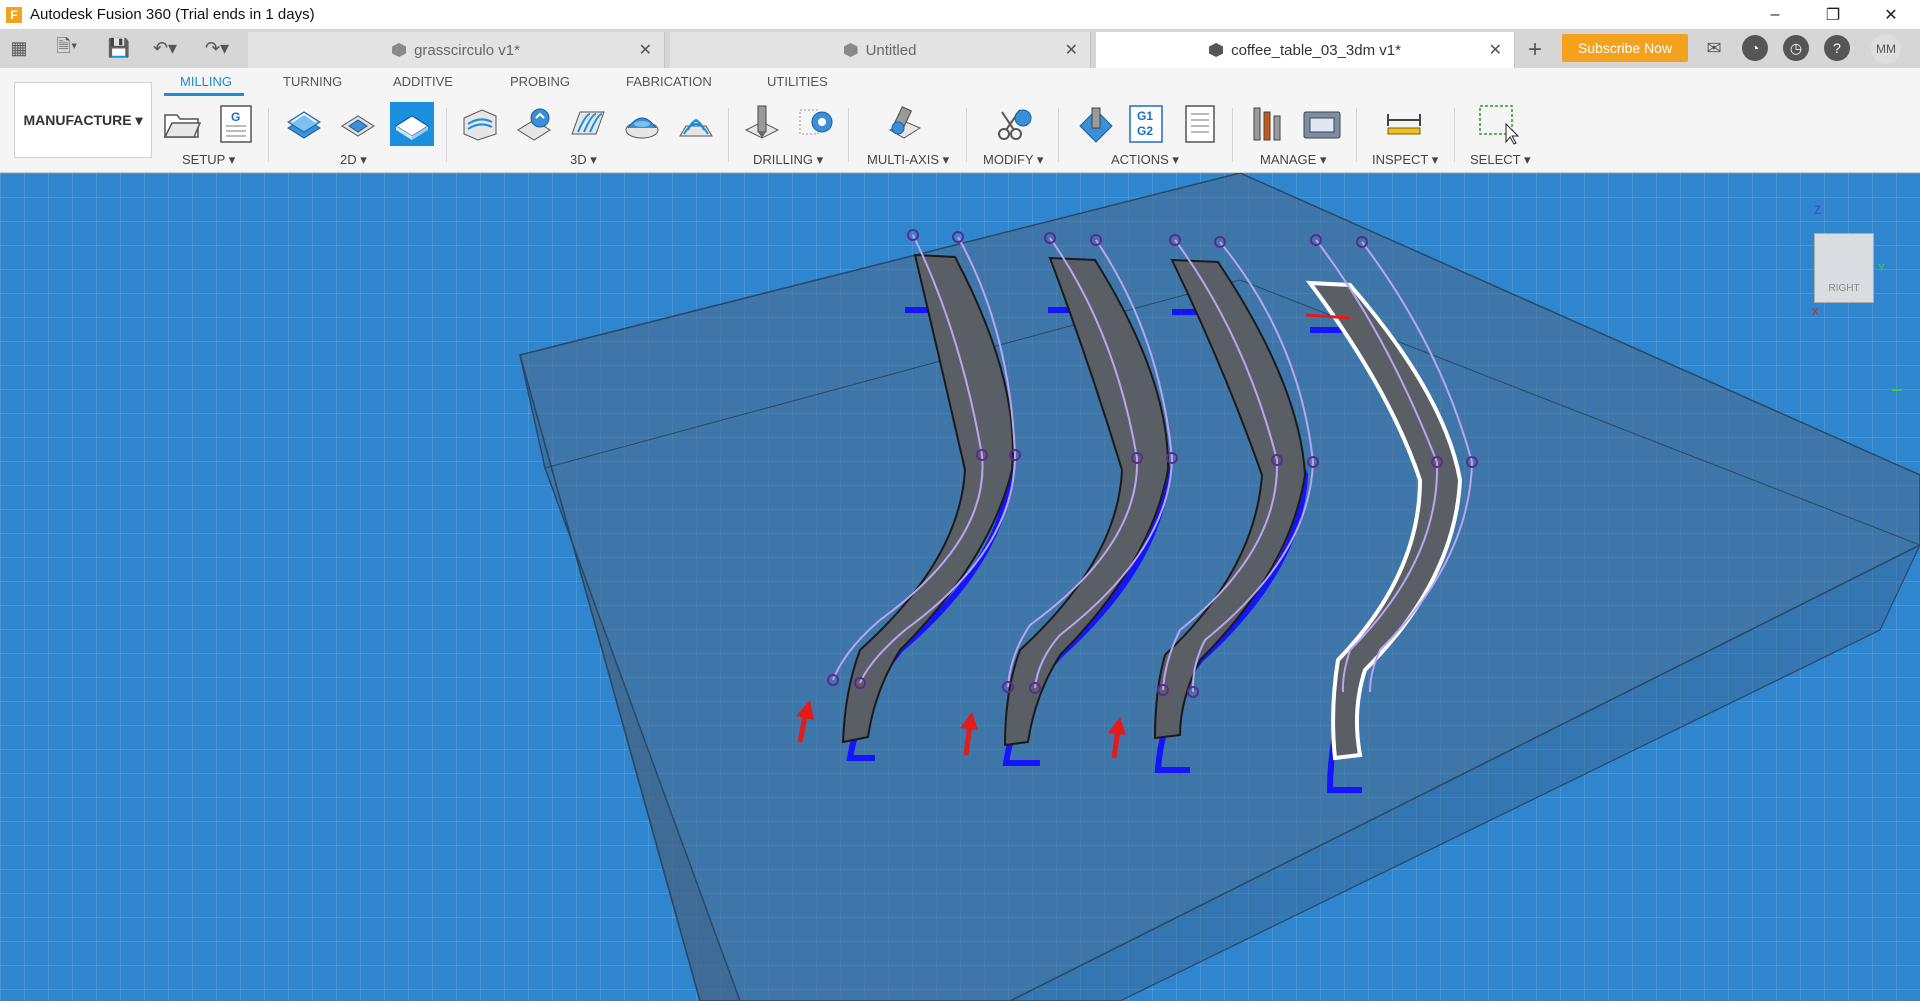 Image resolution: width=1920 pixels, height=1001 pixels. I want to click on machine-library-icon, so click(1322, 124).